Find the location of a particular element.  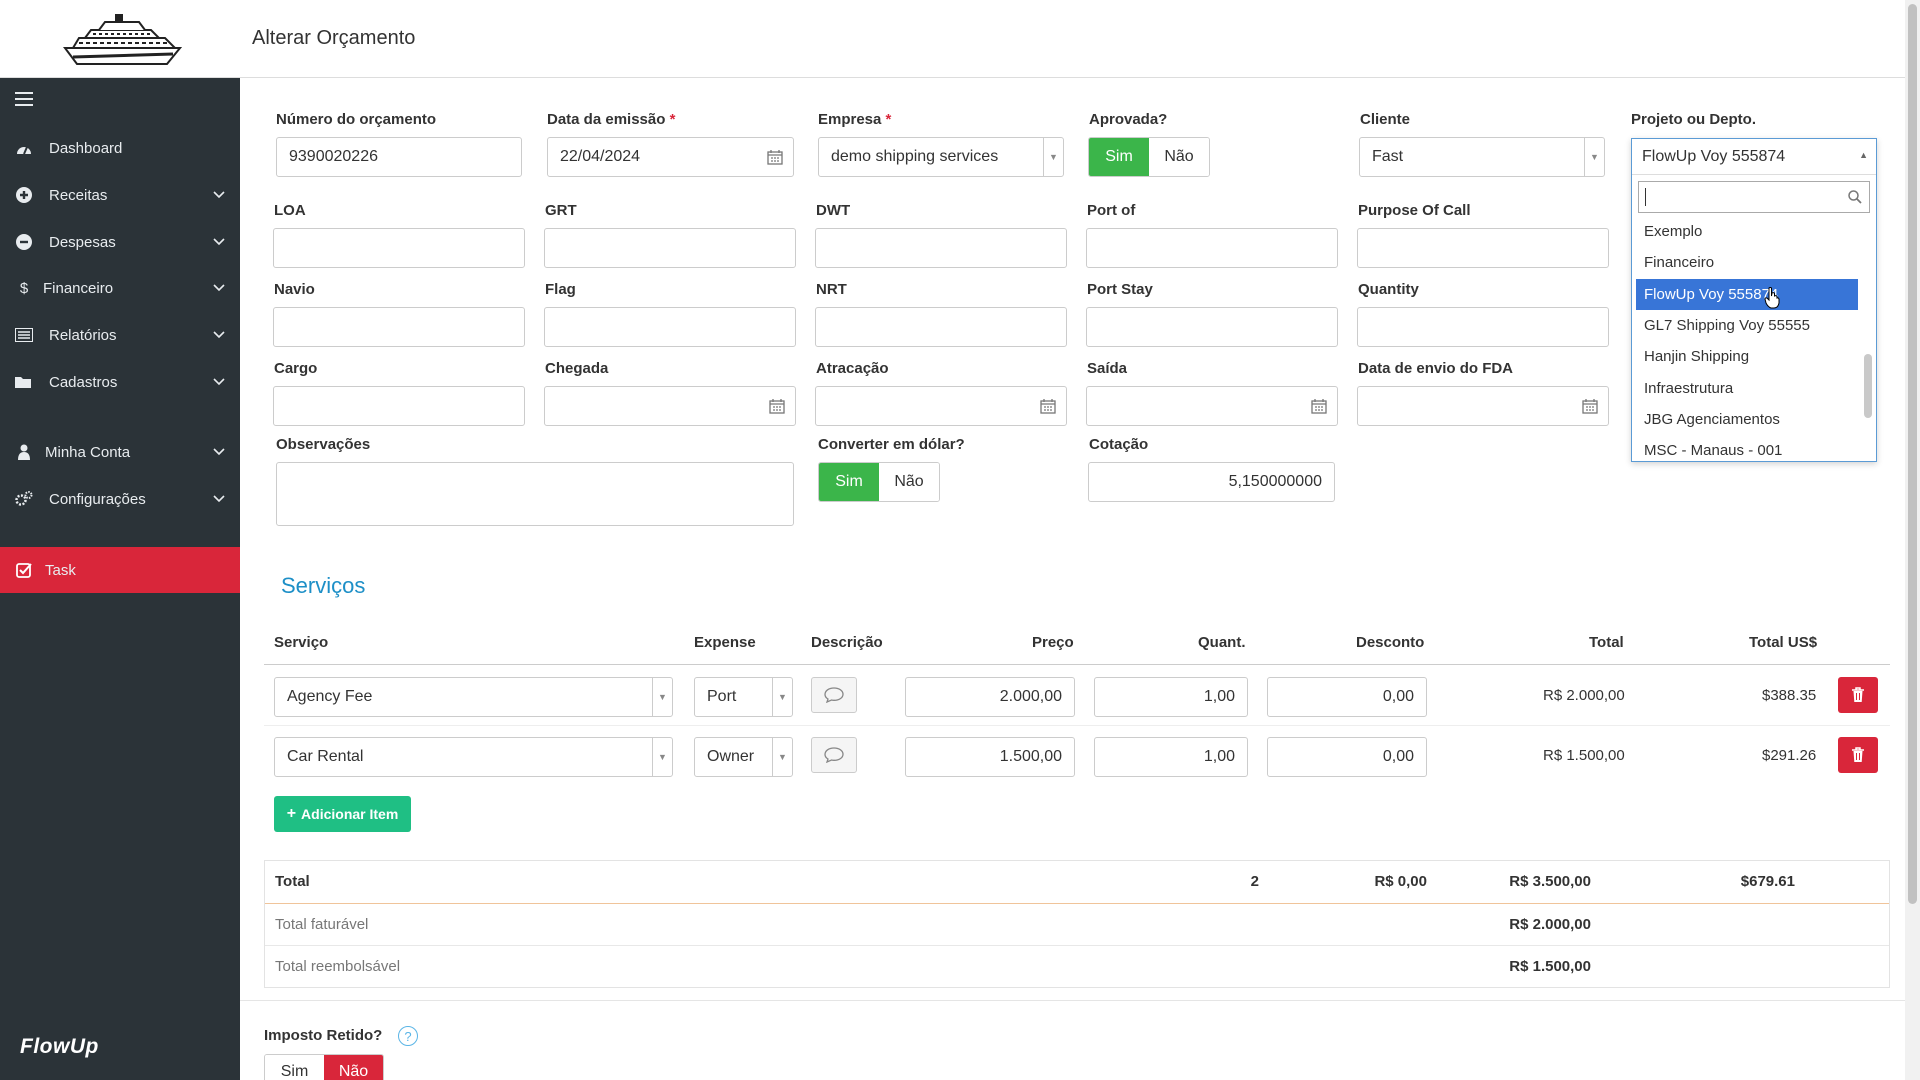

aprovada-toggle: Sim Não is located at coordinates (1149, 157).